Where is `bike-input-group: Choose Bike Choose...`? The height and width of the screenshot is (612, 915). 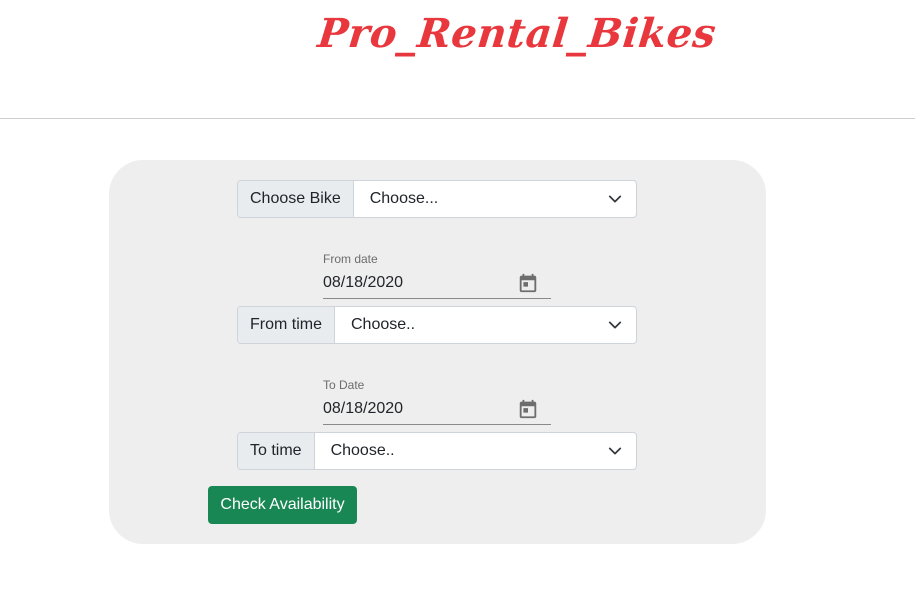
bike-input-group: Choose Bike Choose... is located at coordinates (437, 199).